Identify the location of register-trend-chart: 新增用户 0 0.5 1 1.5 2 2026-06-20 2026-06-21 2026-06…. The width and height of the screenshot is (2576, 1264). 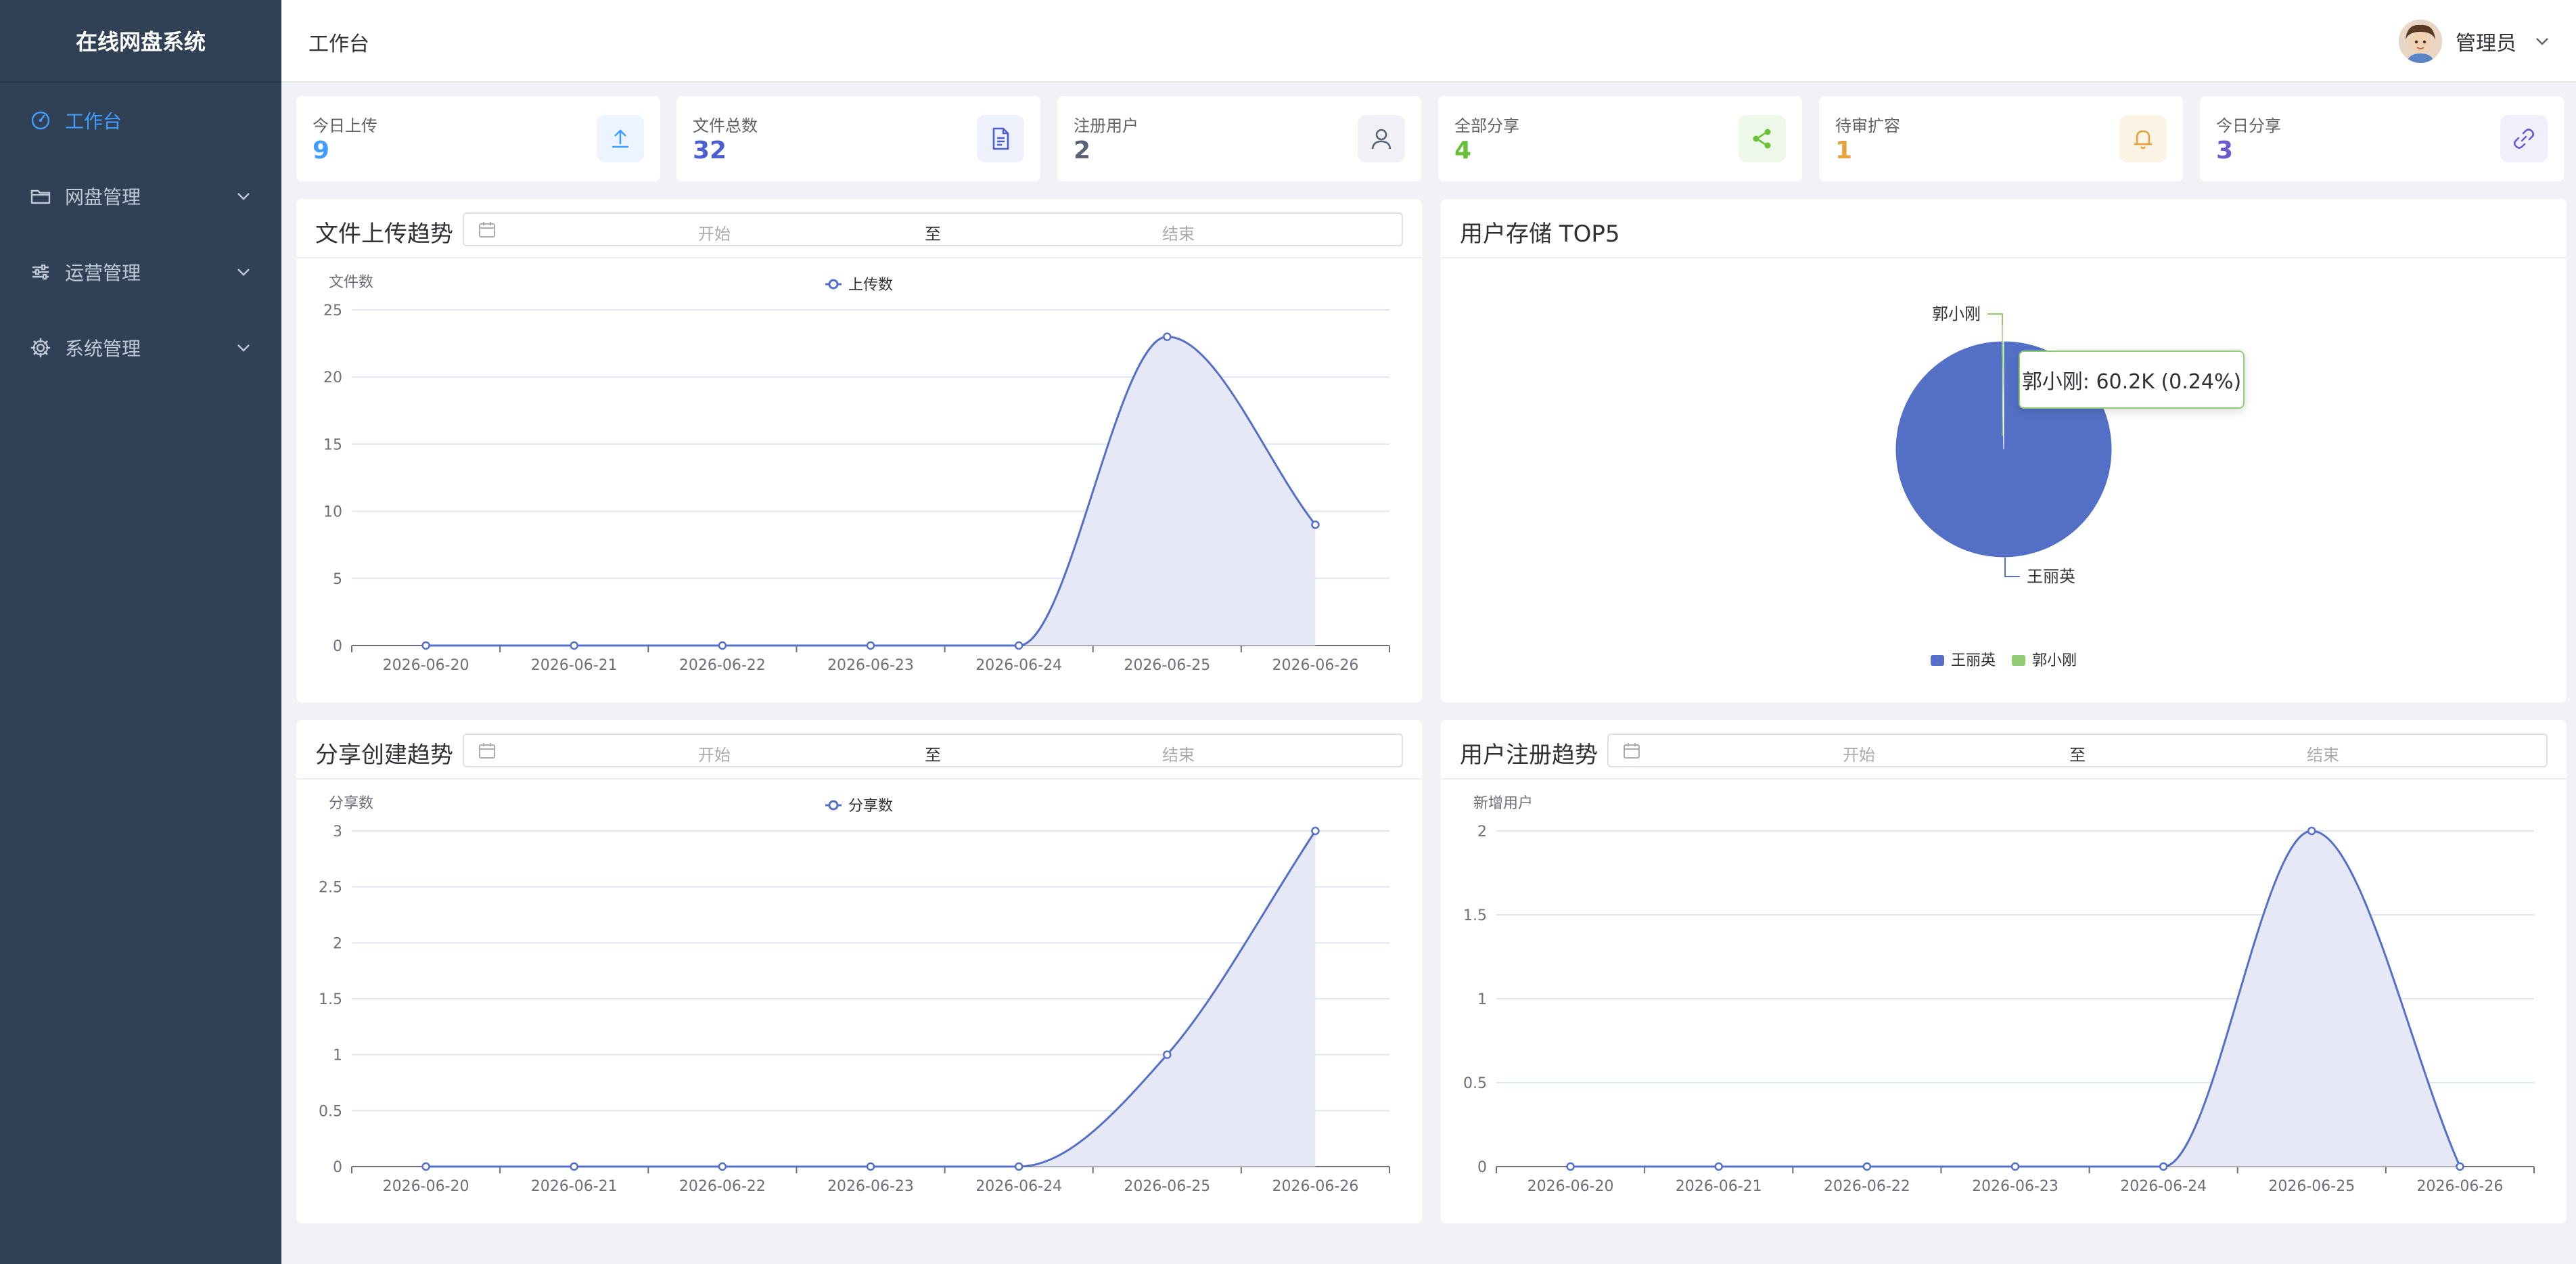
(1999, 995).